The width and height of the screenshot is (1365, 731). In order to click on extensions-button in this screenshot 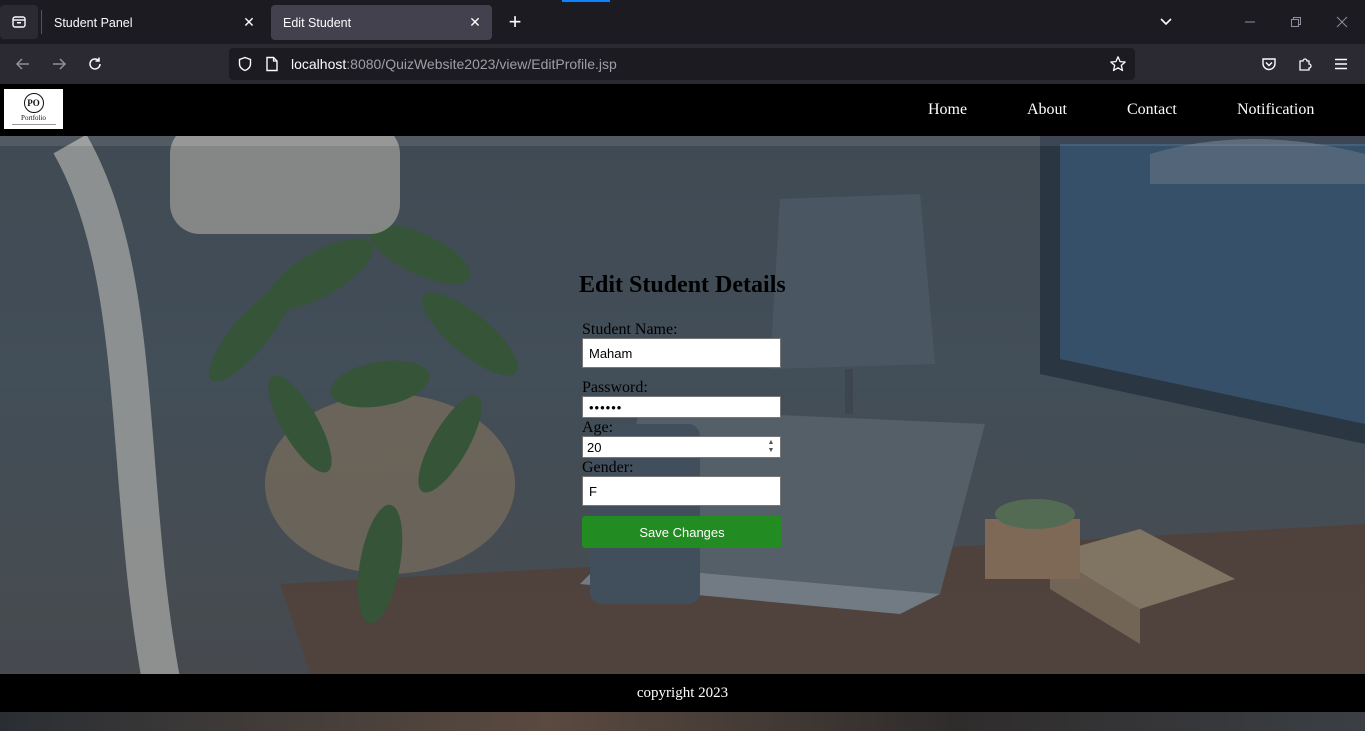, I will do `click(1305, 64)`.